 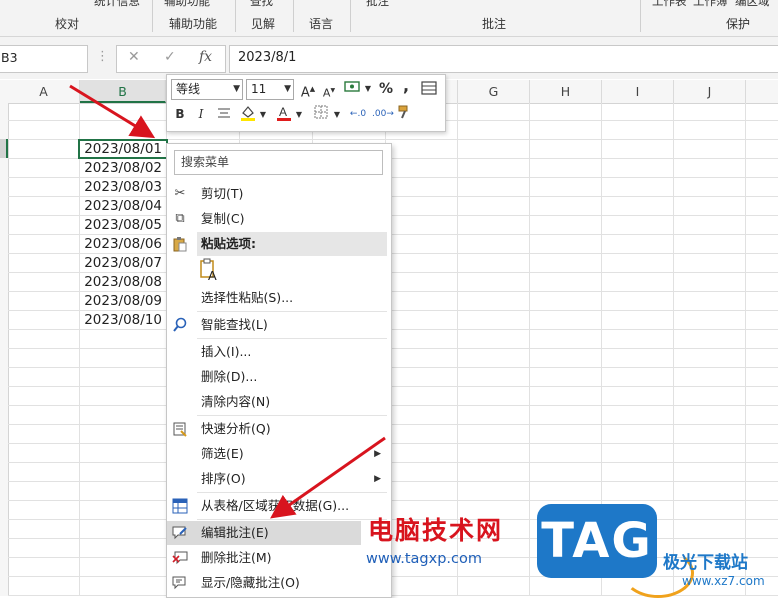 I want to click on group-comments: 批注, so click(x=494, y=24).